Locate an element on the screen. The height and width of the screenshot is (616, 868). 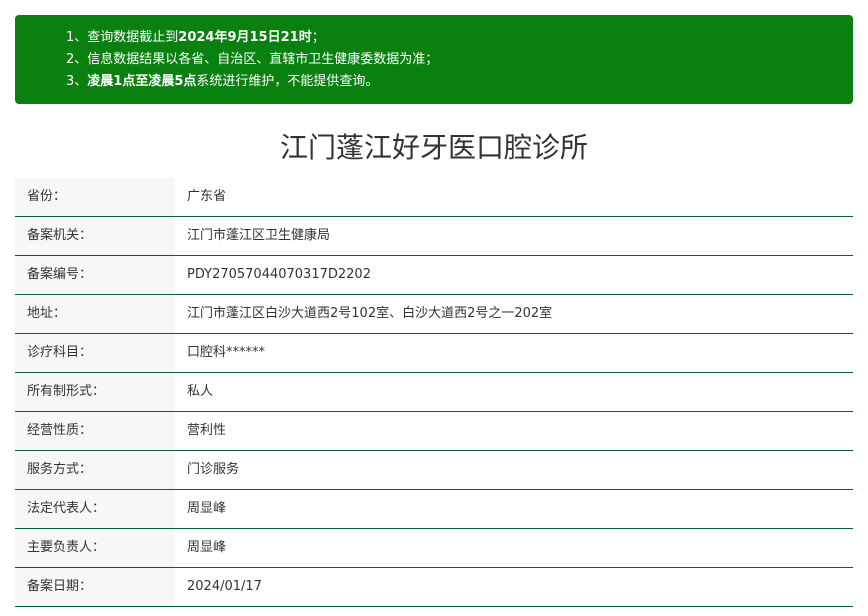
row-label-departments: 诊疗科目： is located at coordinates (95, 353).